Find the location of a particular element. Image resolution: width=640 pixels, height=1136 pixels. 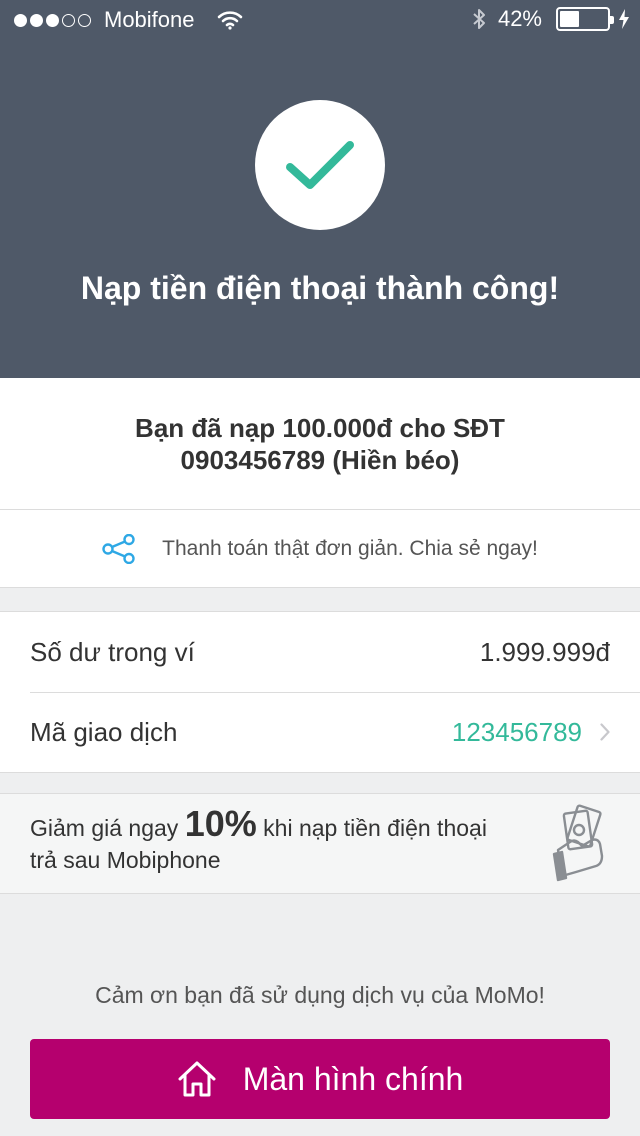

wifi-icon is located at coordinates (230, 20).